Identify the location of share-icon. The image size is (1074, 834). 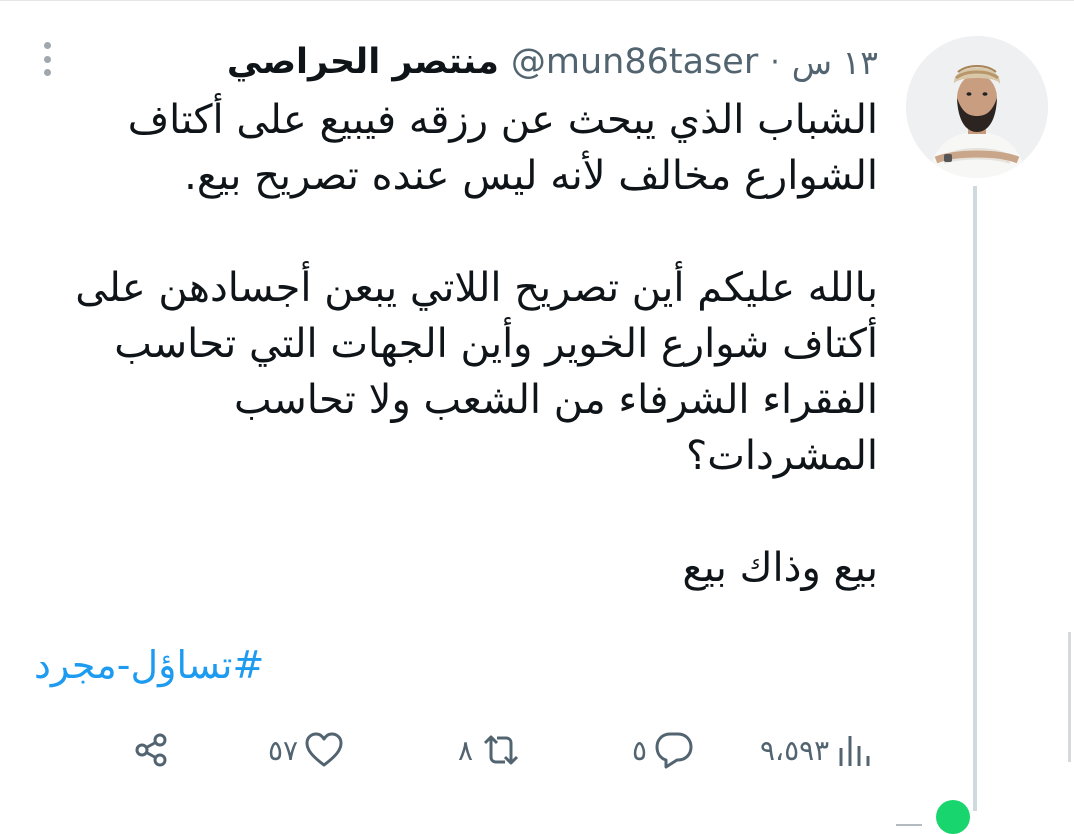
(151, 750).